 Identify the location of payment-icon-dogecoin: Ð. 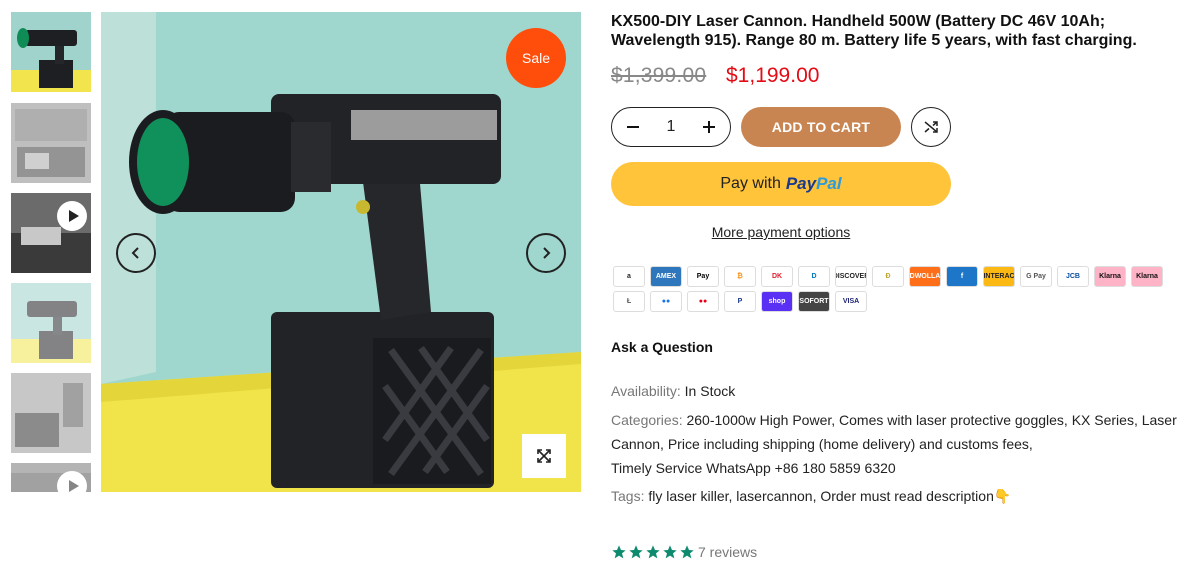
(888, 276).